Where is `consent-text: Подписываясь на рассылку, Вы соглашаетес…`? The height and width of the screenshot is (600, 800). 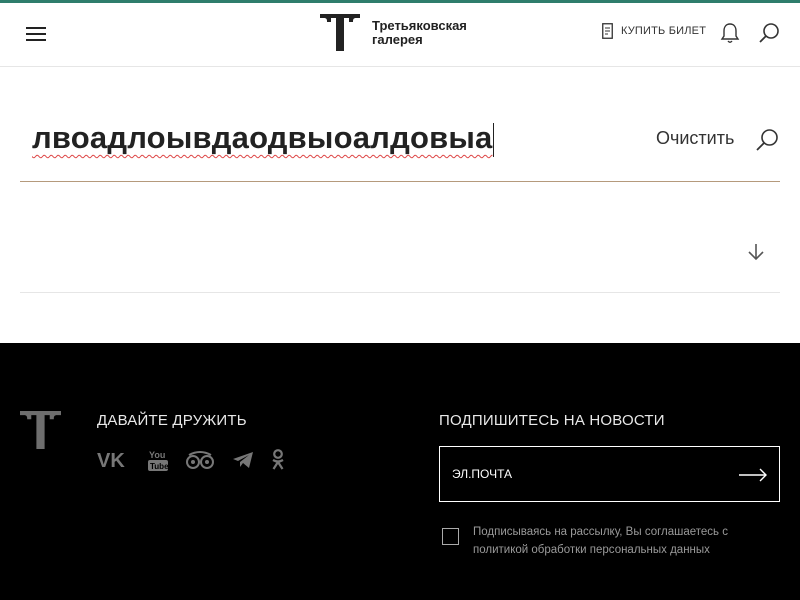 consent-text: Подписываясь на рассылку, Вы соглашаетес… is located at coordinates (600, 541).